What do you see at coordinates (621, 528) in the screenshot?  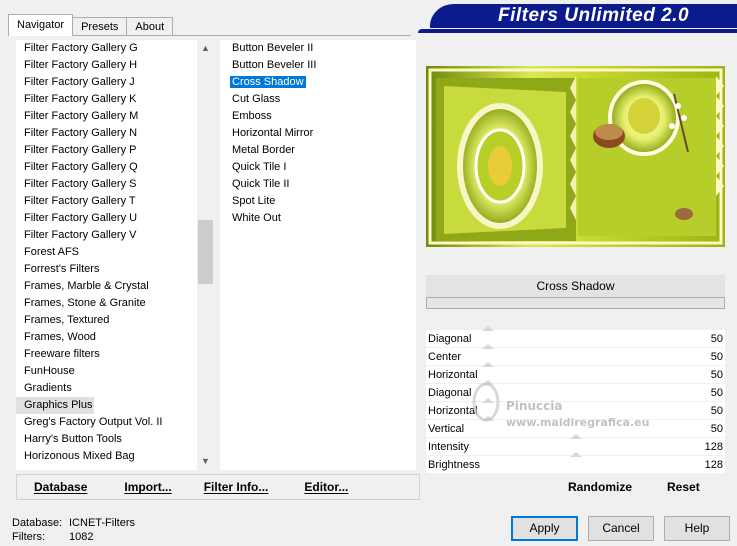 I see `cancel-button: Cancel` at bounding box center [621, 528].